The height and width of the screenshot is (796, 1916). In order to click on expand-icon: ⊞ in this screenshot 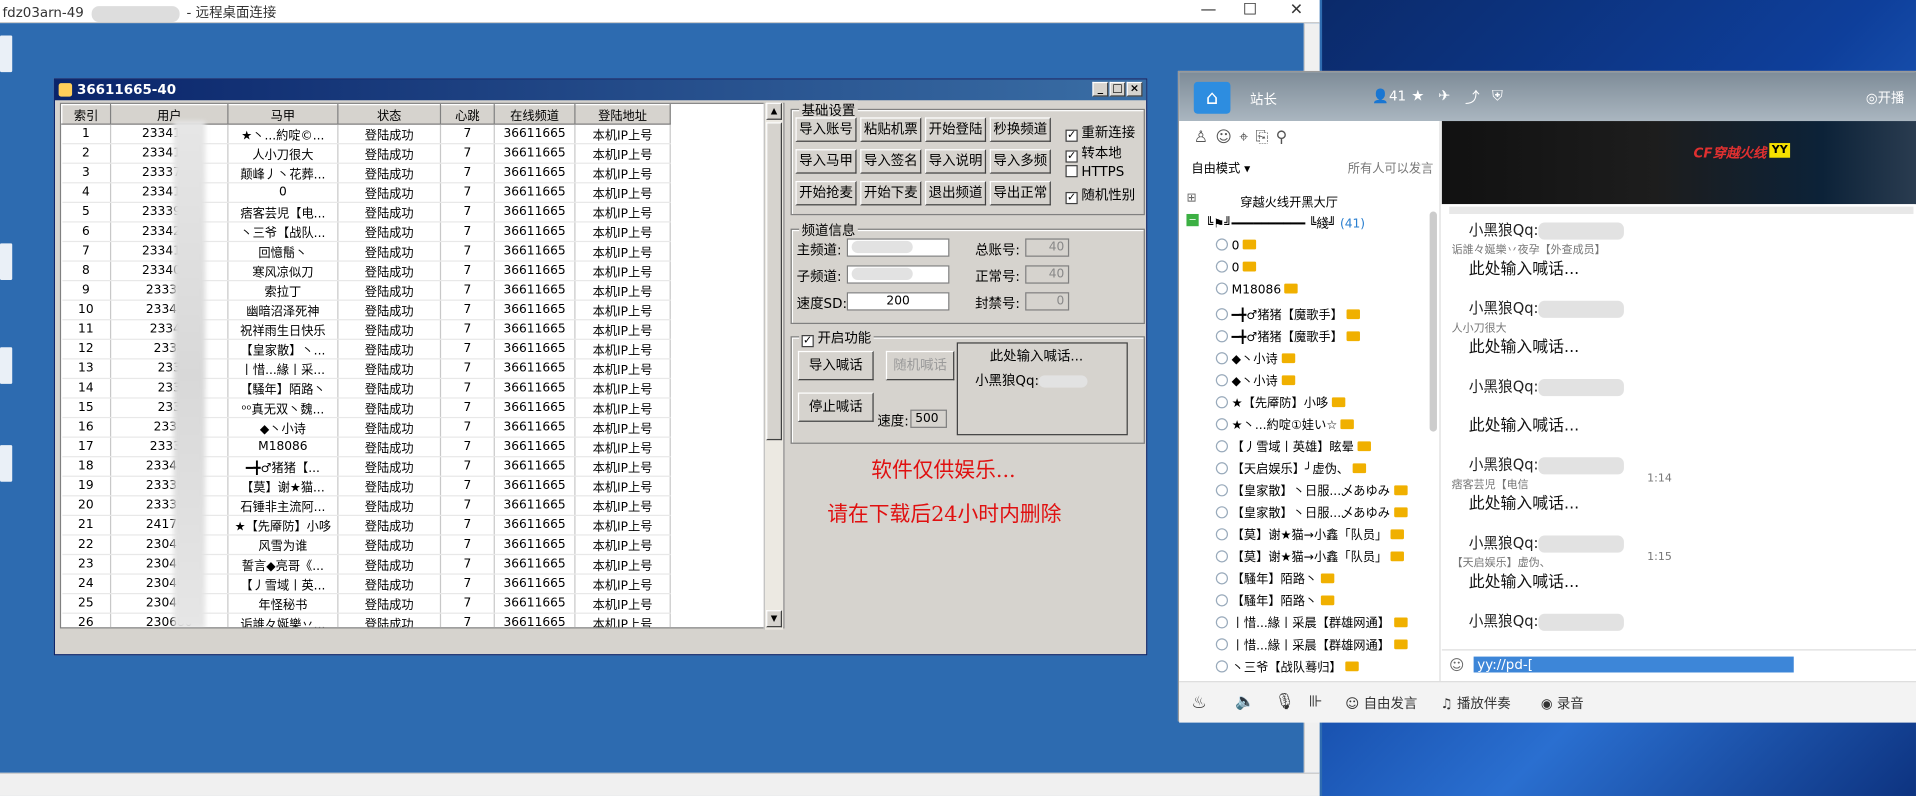, I will do `click(1191, 198)`.